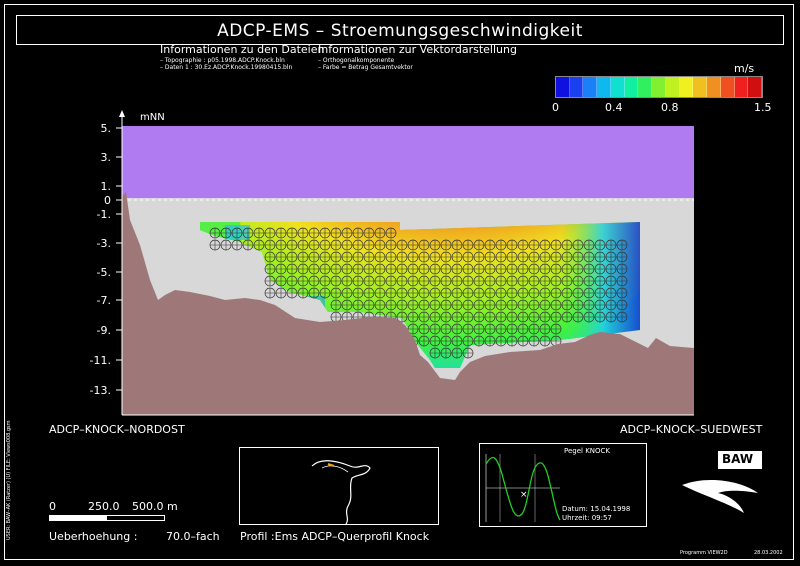  I want to click on y-tick-label: 5., so click(106, 128).